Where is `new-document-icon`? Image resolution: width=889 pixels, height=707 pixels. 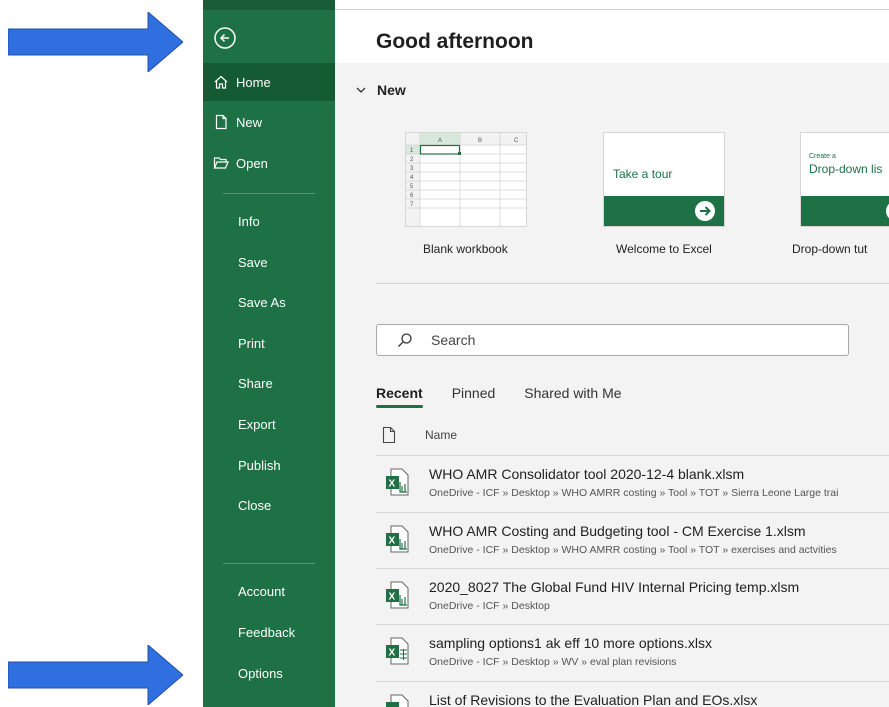
new-document-icon is located at coordinates (221, 122).